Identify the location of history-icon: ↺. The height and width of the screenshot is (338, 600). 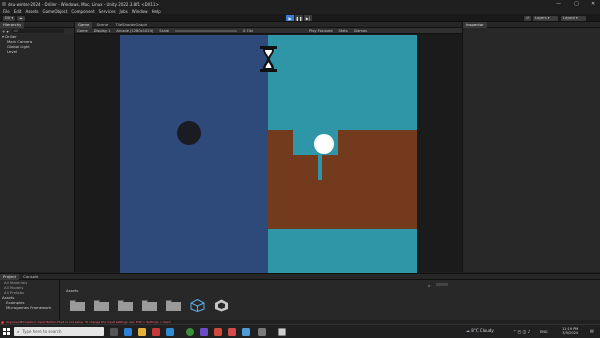
(527, 18).